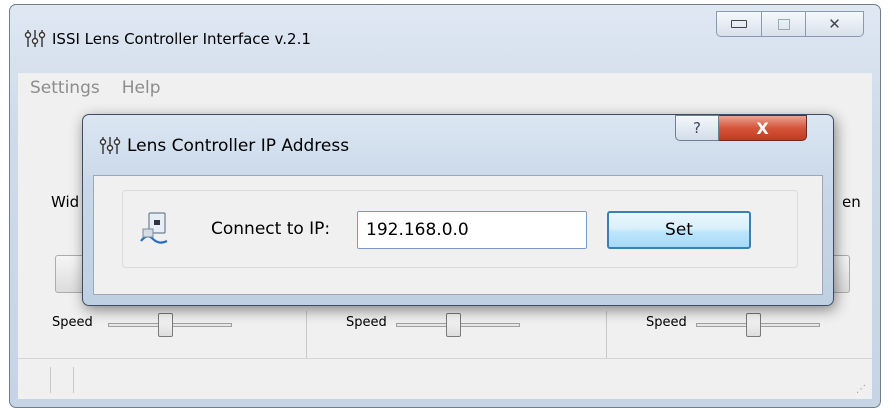 Image resolution: width=896 pixels, height=413 pixels. Describe the element at coordinates (64, 88) in the screenshot. I see `menu-settings: Settings` at that location.